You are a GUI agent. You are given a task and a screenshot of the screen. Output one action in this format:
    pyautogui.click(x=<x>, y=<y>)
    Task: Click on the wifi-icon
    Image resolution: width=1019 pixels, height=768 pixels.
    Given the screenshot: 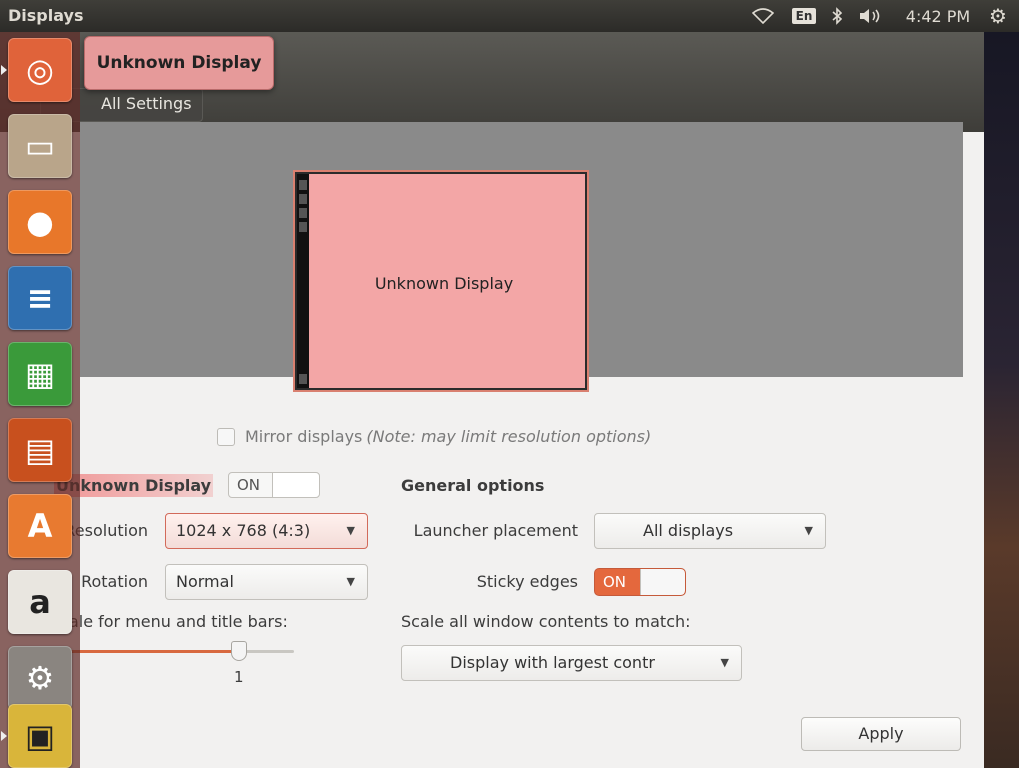 What is the action you would take?
    pyautogui.click(x=763, y=16)
    